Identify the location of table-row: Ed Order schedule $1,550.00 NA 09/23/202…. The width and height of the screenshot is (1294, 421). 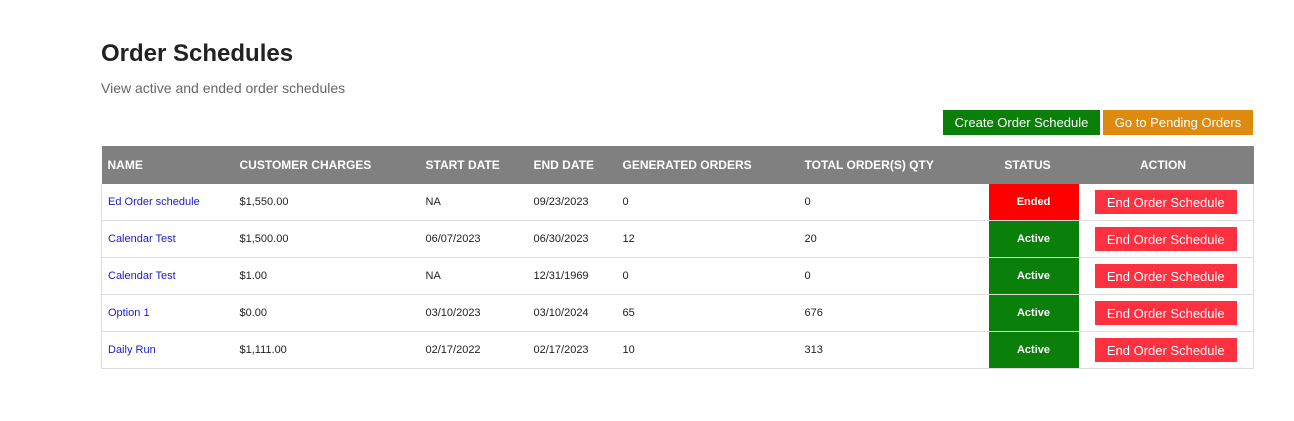
(677, 202).